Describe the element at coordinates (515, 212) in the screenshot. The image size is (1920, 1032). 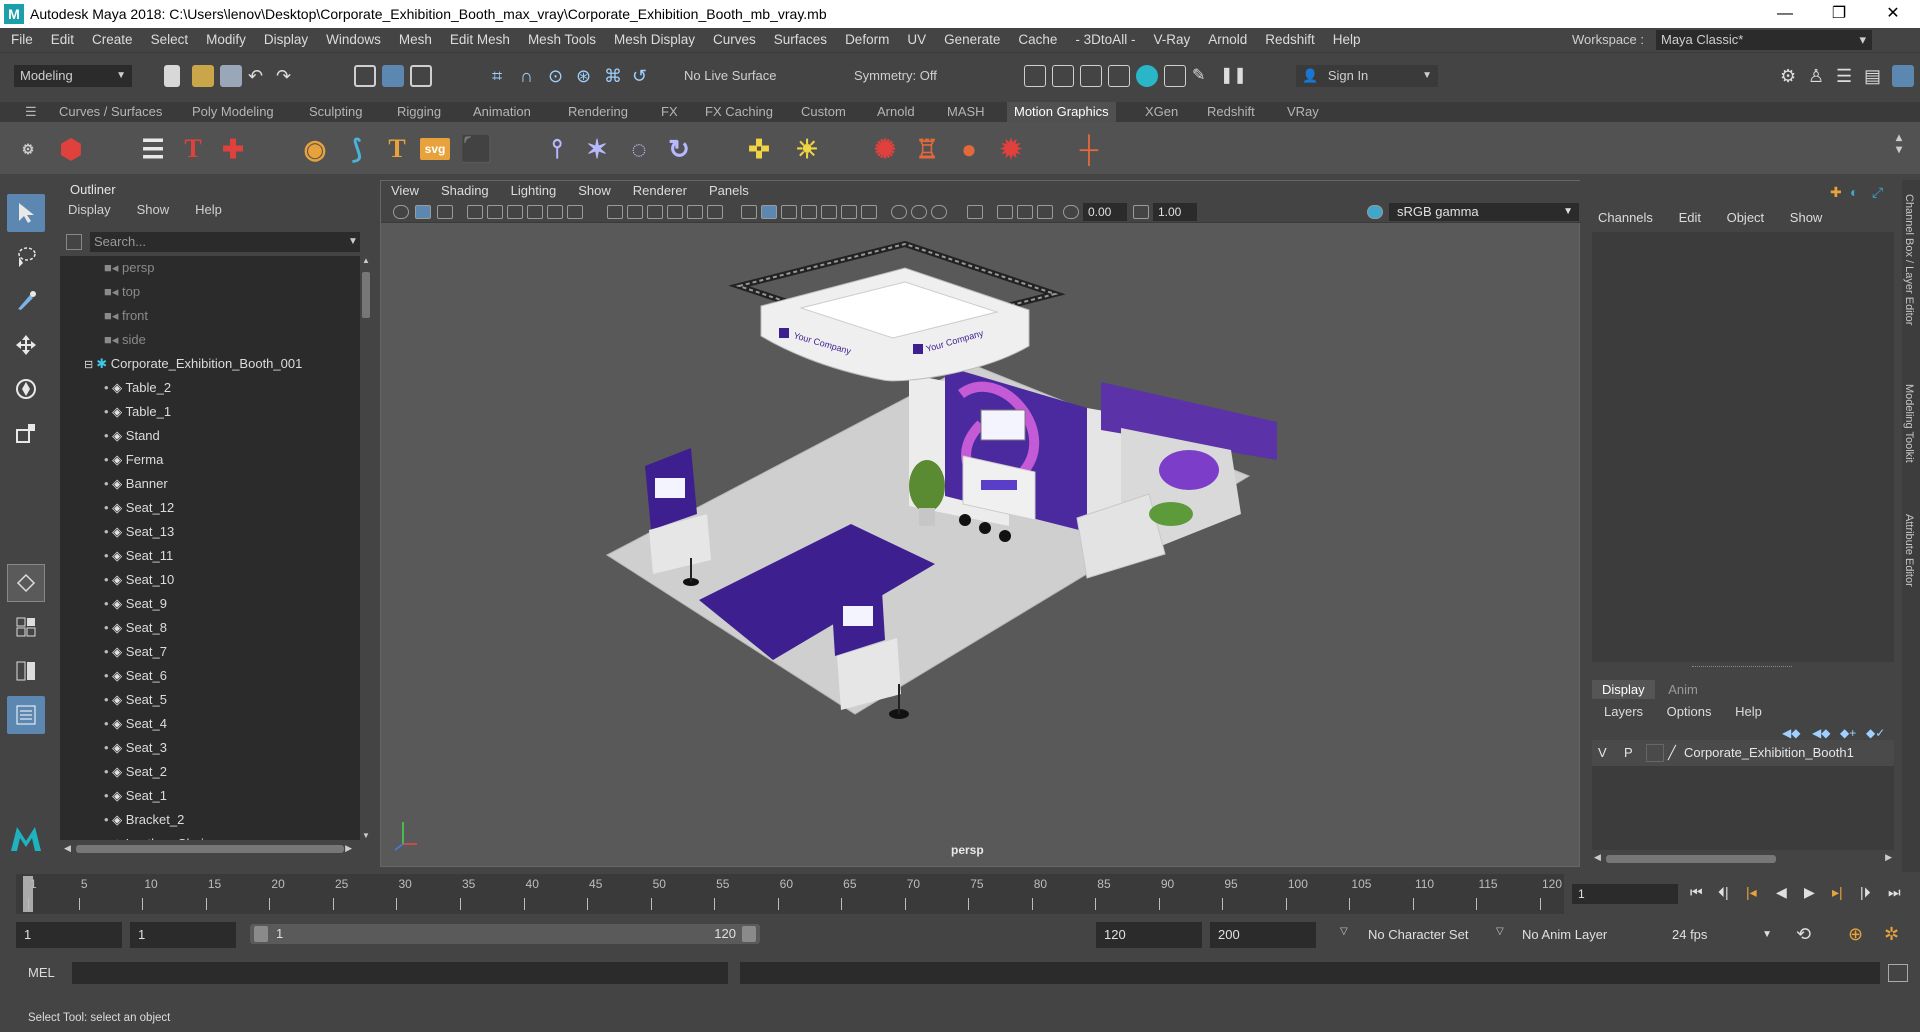
I see `grease-pencil-icon` at that location.